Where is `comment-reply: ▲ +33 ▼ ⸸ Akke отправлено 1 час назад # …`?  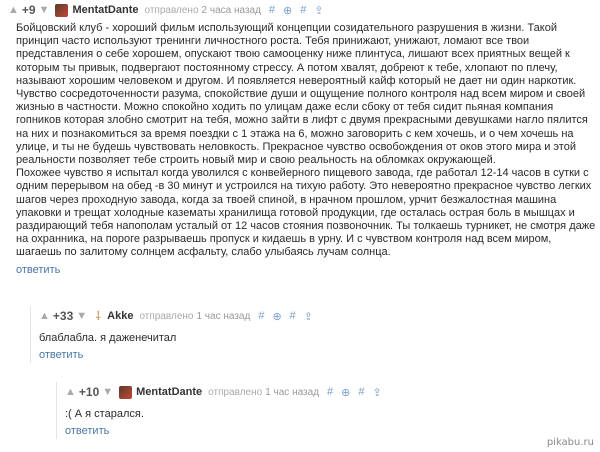 comment-reply: ▲ +33 ▼ ⸸ Akke отправлено 1 час назад # … is located at coordinates (313, 335).